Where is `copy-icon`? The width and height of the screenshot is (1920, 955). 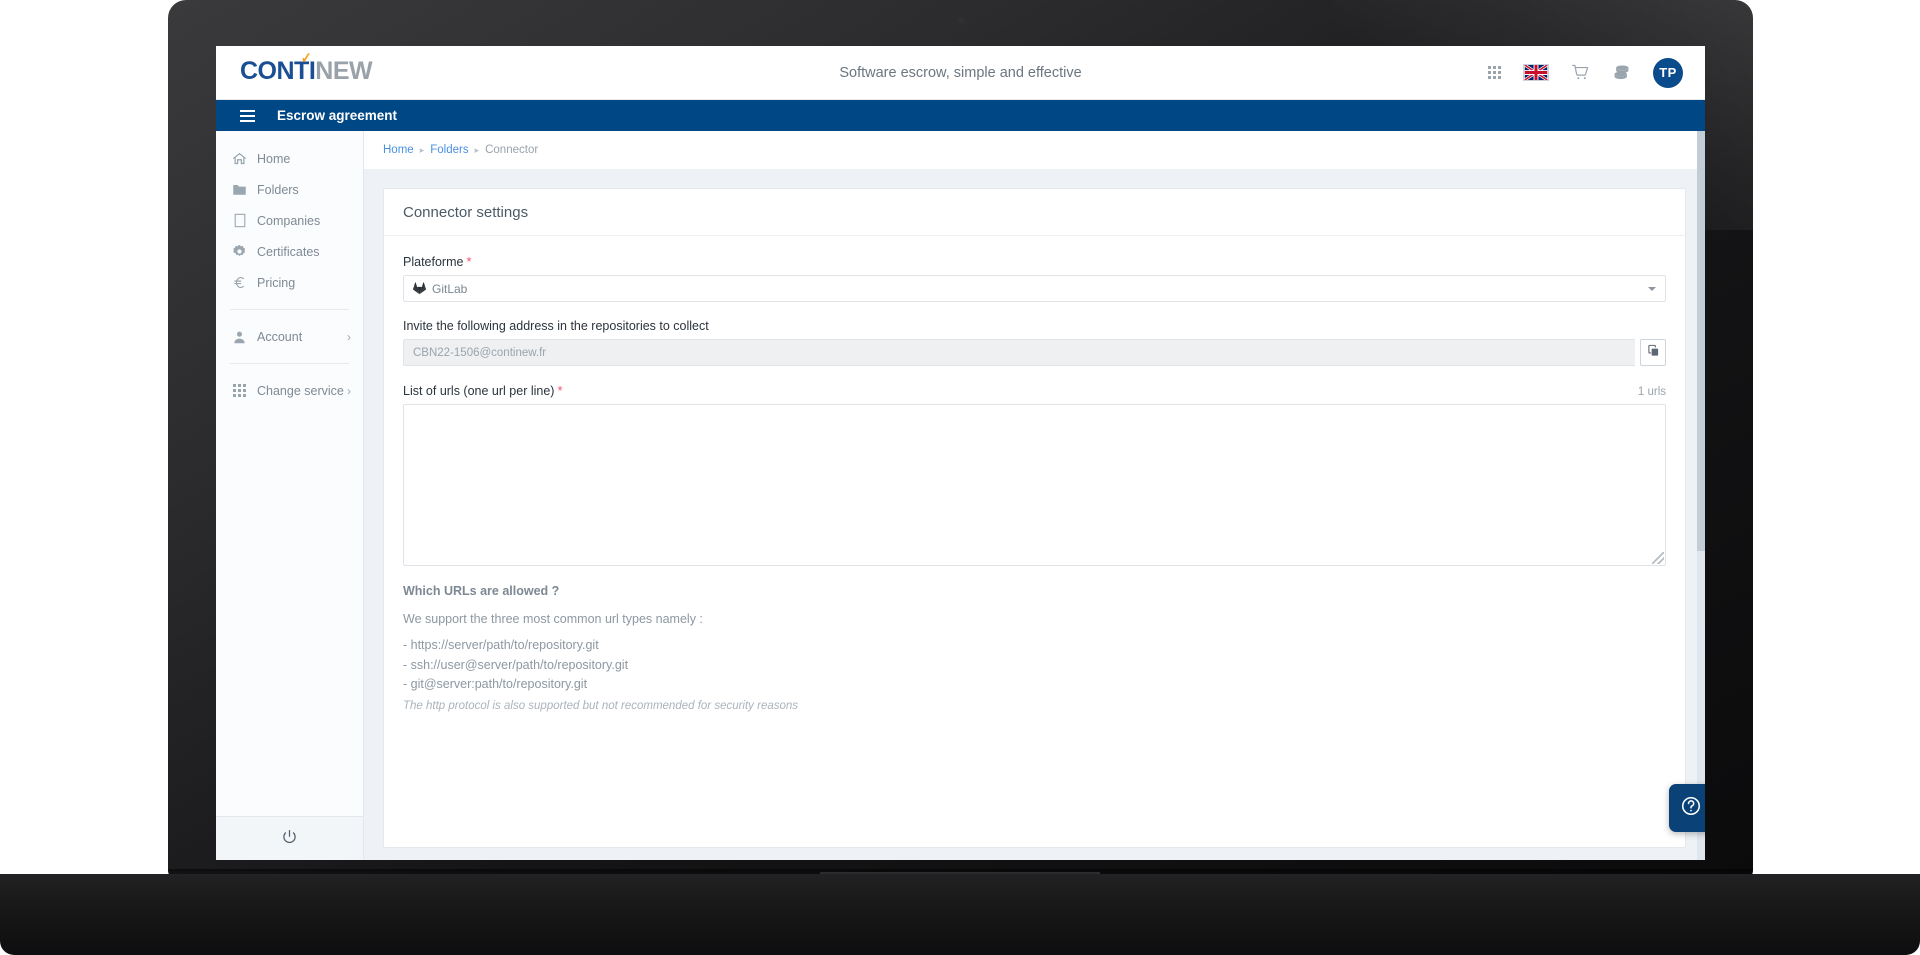
copy-icon is located at coordinates (1653, 353).